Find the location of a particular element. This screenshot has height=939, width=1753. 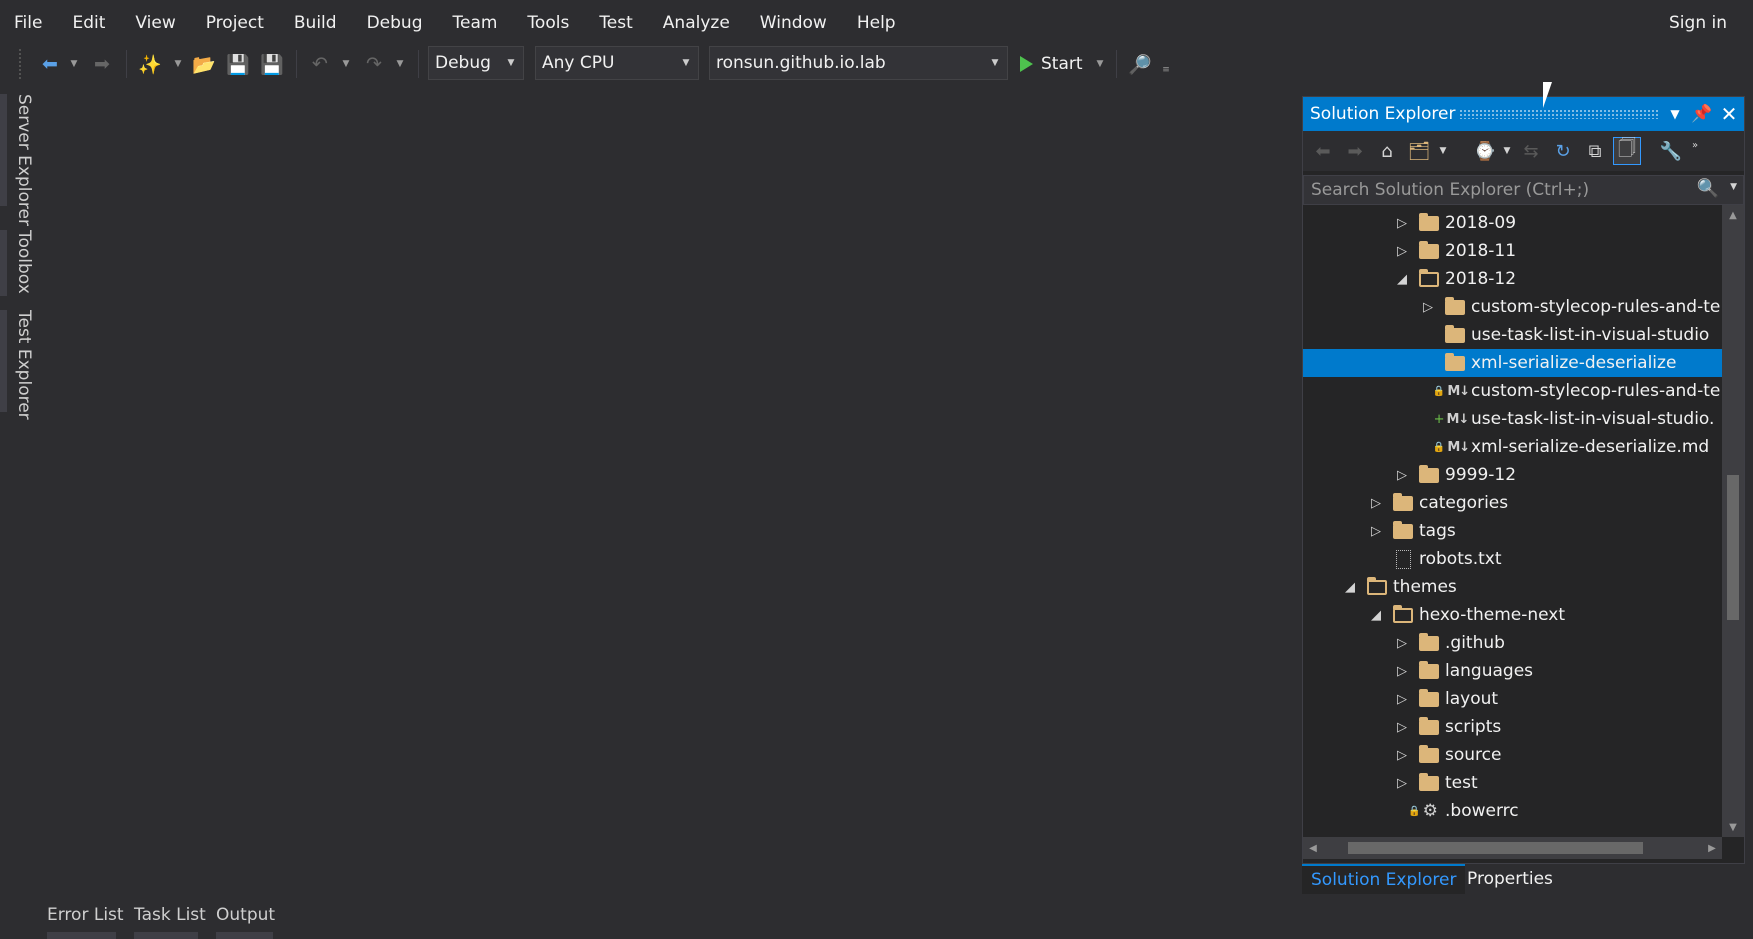

vertical-scrollbar: ▲ ▼ is located at coordinates (1733, 521).